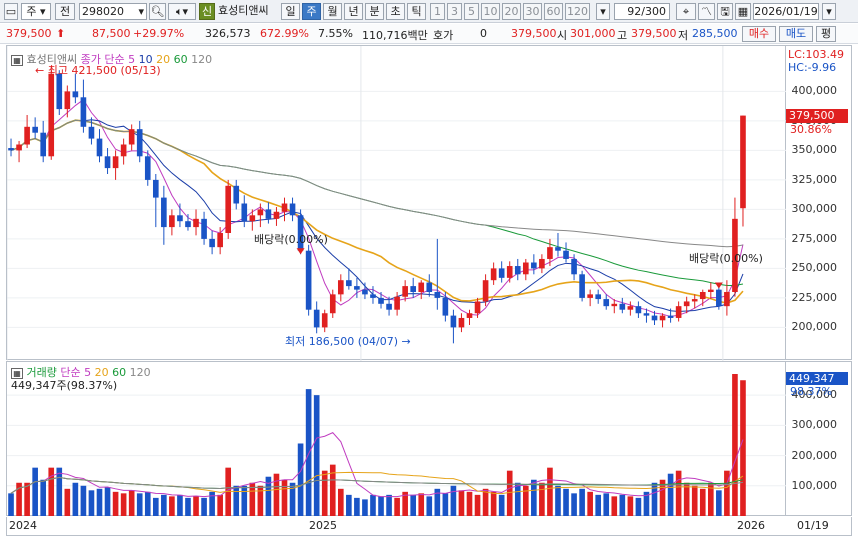  What do you see at coordinates (159, 33) in the screenshot?
I see `price-change-pct: +29.97%` at bounding box center [159, 33].